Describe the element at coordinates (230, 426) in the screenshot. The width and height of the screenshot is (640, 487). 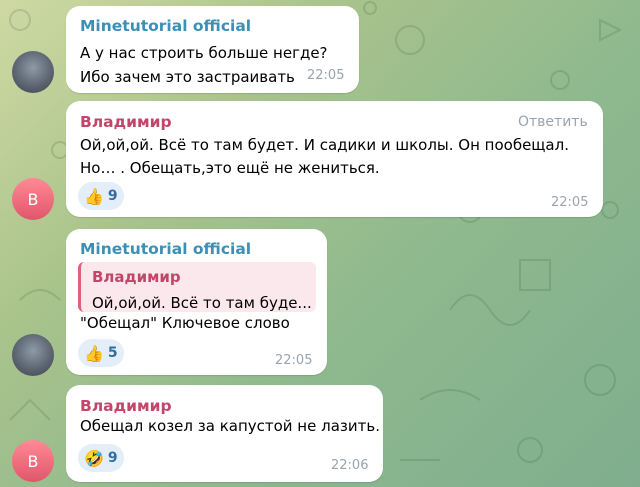
I see `message-text: Обещал козел за капустой не лазить.` at that location.